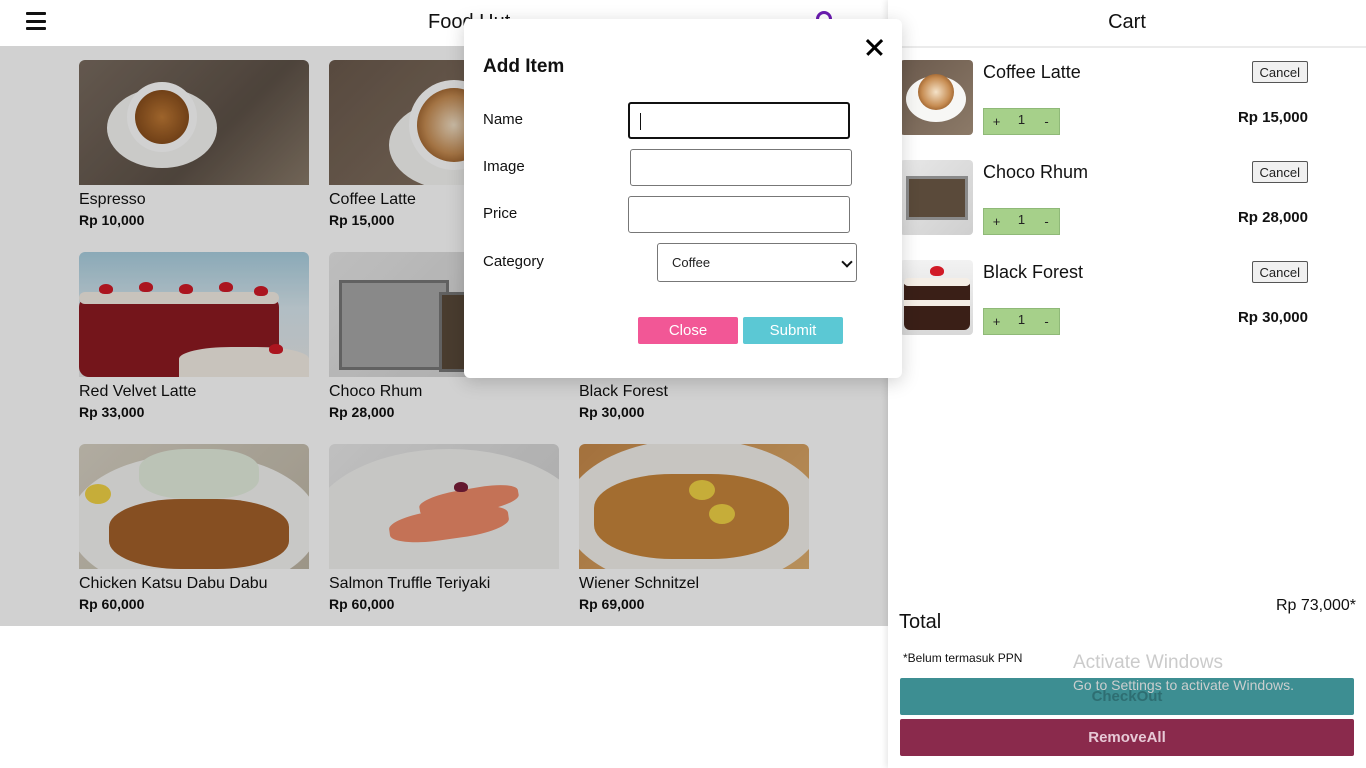 Image resolution: width=1366 pixels, height=768 pixels. What do you see at coordinates (1106, 300) in the screenshot?
I see `cart-item: Black Forest Cancel + 1 - Rp 30,000` at bounding box center [1106, 300].